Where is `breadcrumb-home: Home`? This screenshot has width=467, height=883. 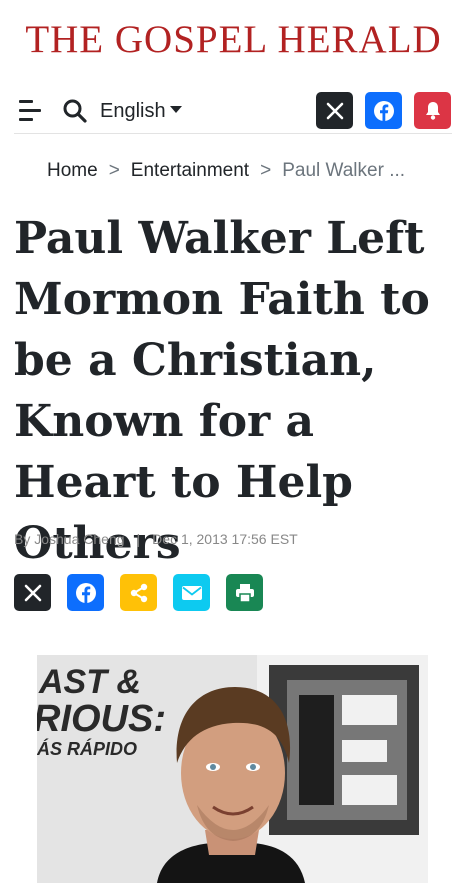 breadcrumb-home: Home is located at coordinates (72, 170).